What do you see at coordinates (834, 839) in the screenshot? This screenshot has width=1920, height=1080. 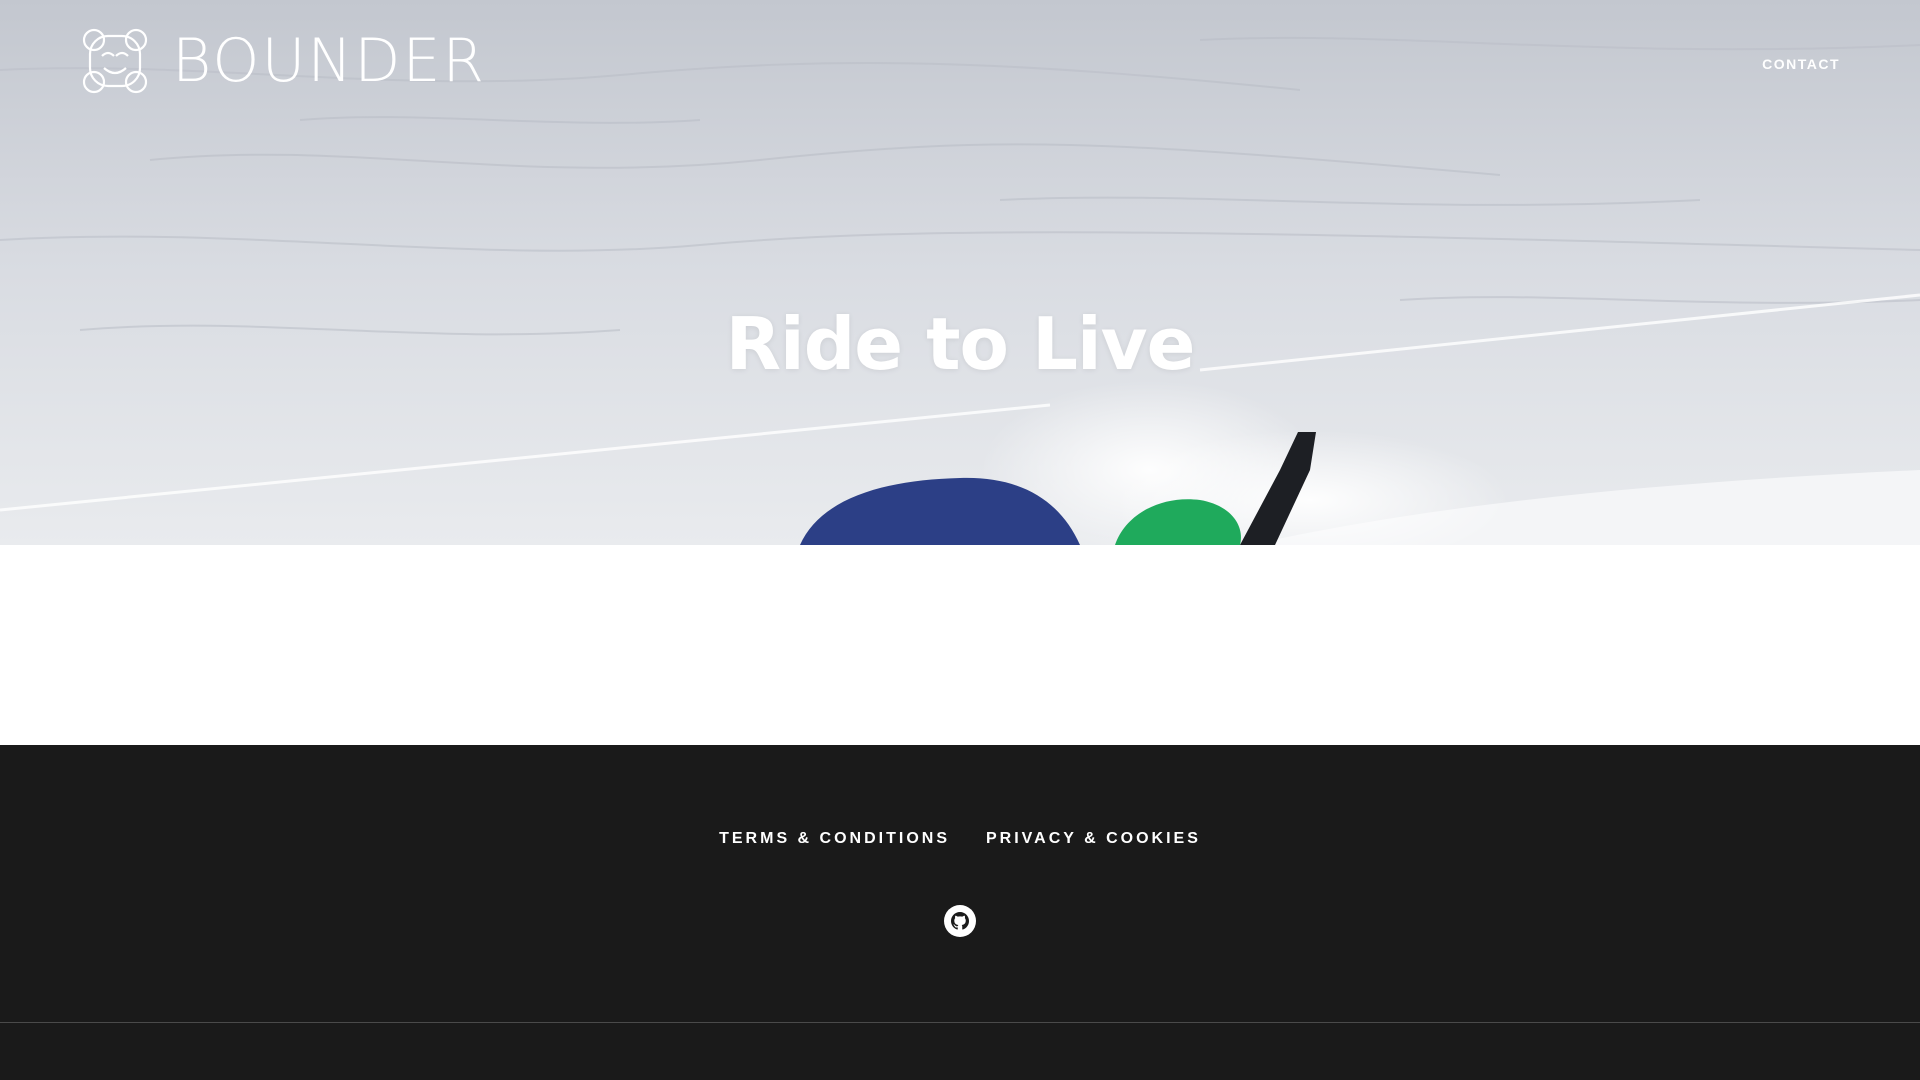 I see `footer-link-terms: TERMS & CONDITIONS` at bounding box center [834, 839].